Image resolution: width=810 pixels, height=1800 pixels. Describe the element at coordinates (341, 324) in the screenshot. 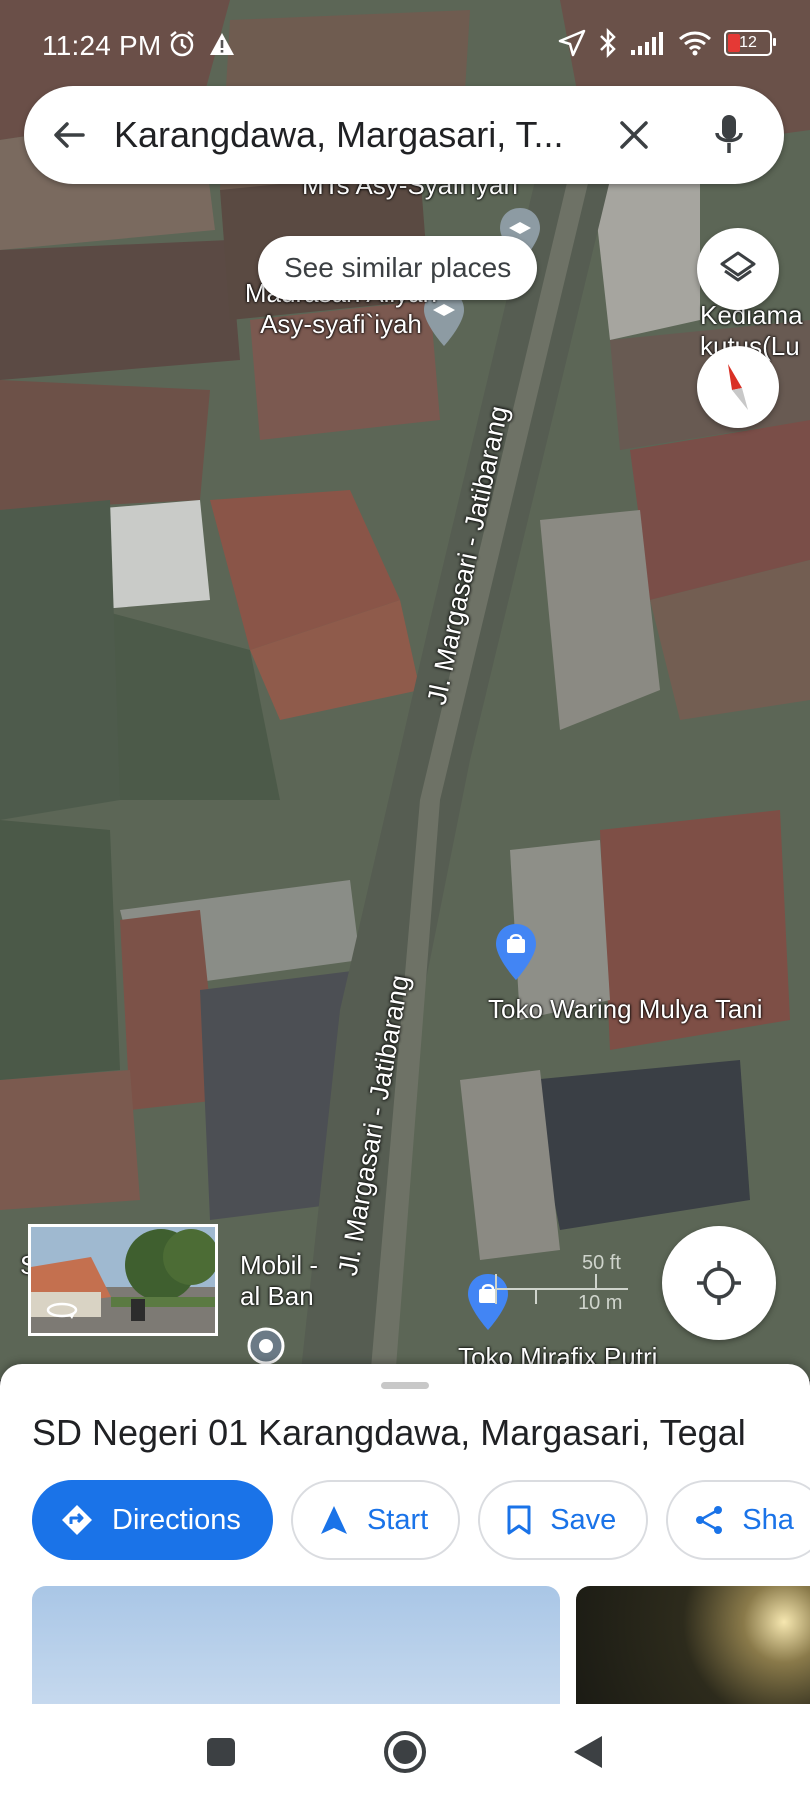

I see `map-label-madrasah-line2: Asy-syafi`iyah` at that location.